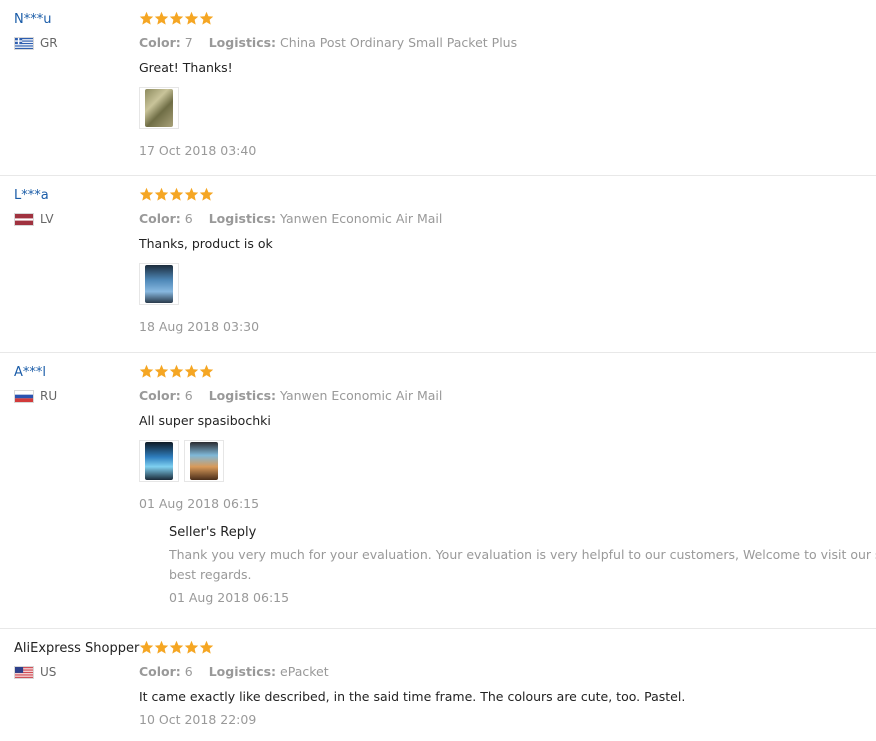 The image size is (876, 741). What do you see at coordinates (35, 384) in the screenshot?
I see `reviewer-info: A***l RU` at bounding box center [35, 384].